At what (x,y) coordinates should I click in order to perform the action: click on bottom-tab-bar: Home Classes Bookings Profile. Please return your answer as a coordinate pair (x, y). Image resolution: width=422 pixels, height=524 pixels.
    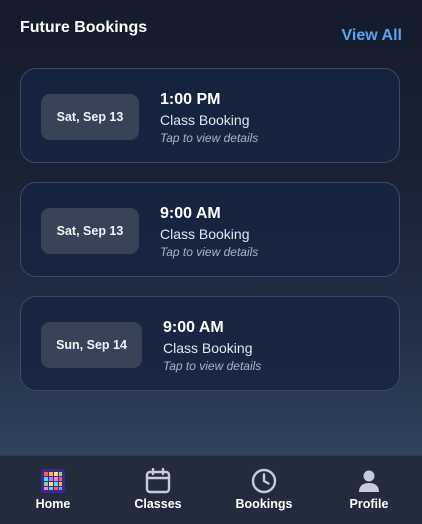
    Looking at the image, I should click on (211, 489).